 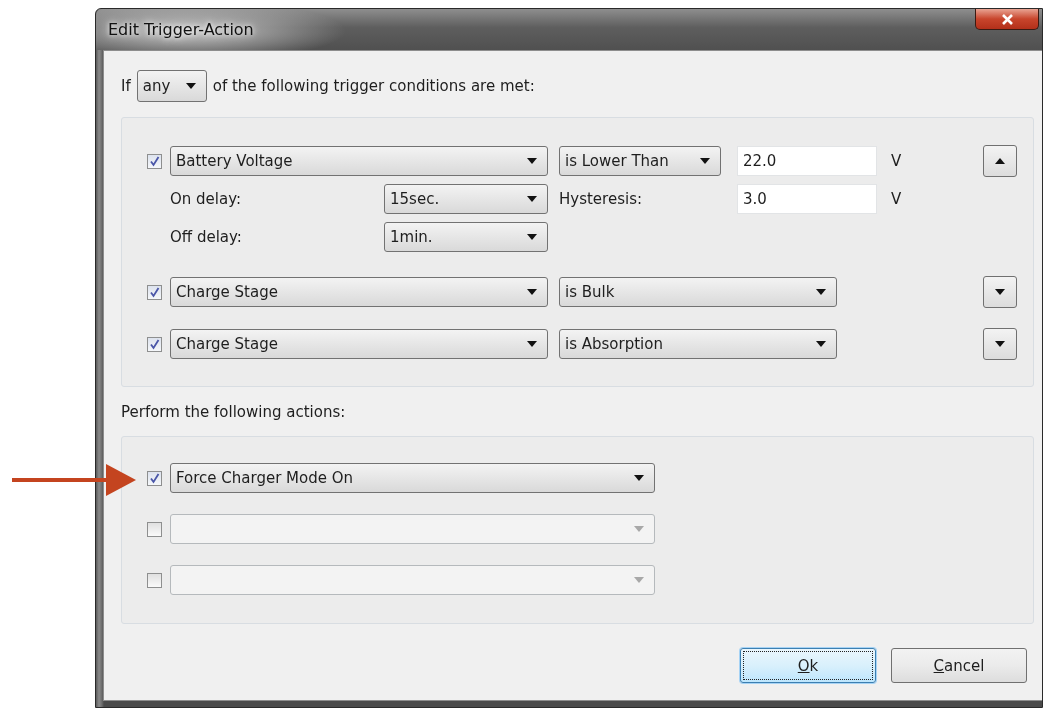 I want to click on hysteresis-field: 3.0, so click(x=807, y=199).